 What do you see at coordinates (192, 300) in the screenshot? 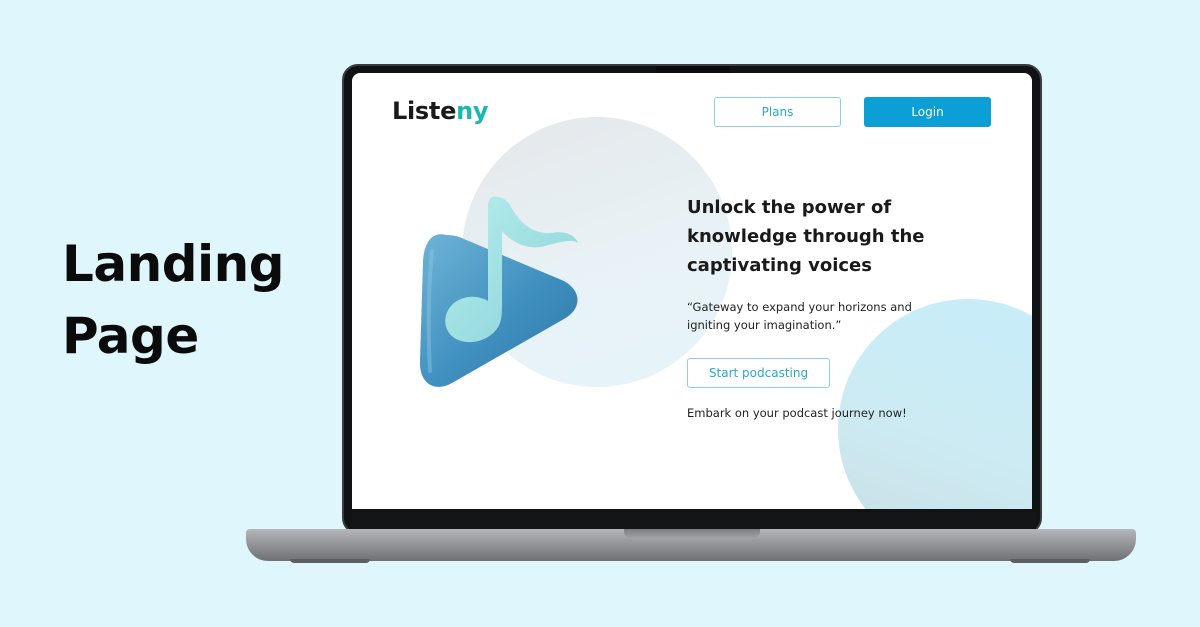
I see `landing-page-caption: Landing Page` at bounding box center [192, 300].